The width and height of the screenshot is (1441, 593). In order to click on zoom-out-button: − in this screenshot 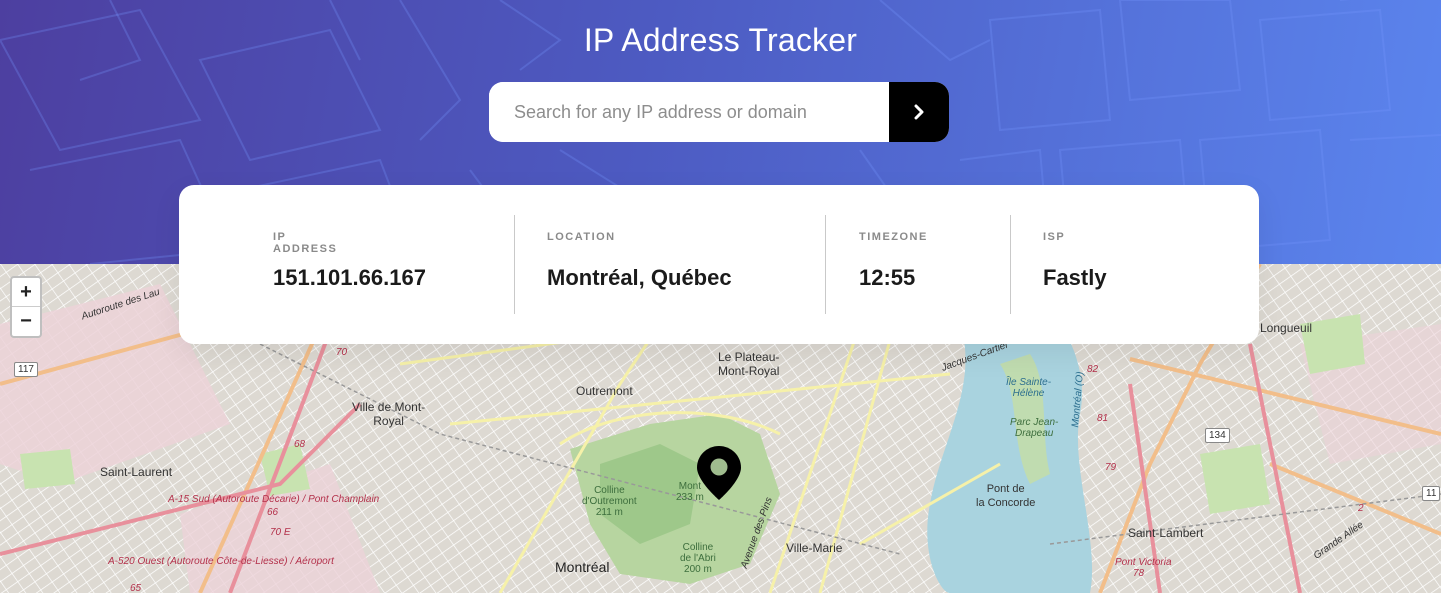, I will do `click(26, 321)`.